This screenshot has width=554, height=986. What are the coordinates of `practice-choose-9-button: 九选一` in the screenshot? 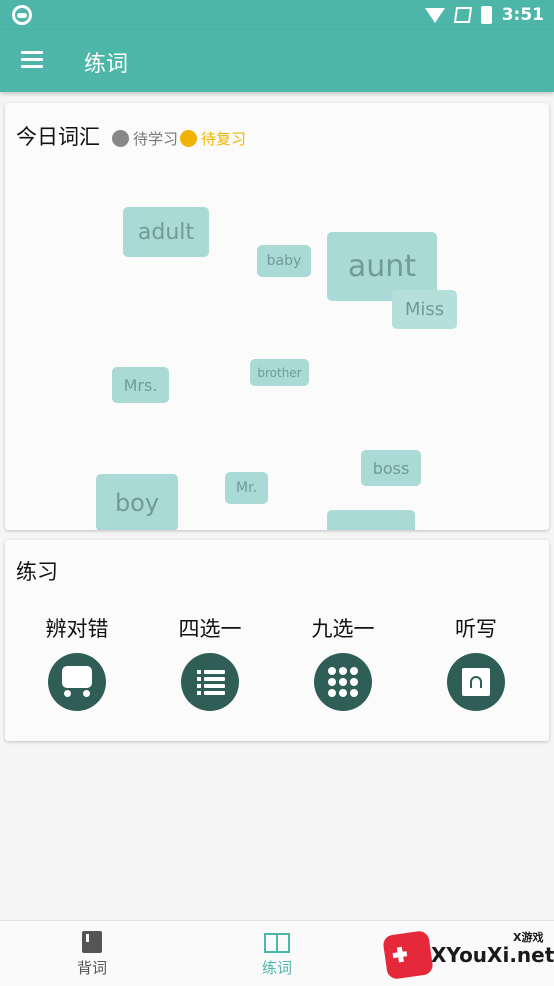 It's located at (343, 662).